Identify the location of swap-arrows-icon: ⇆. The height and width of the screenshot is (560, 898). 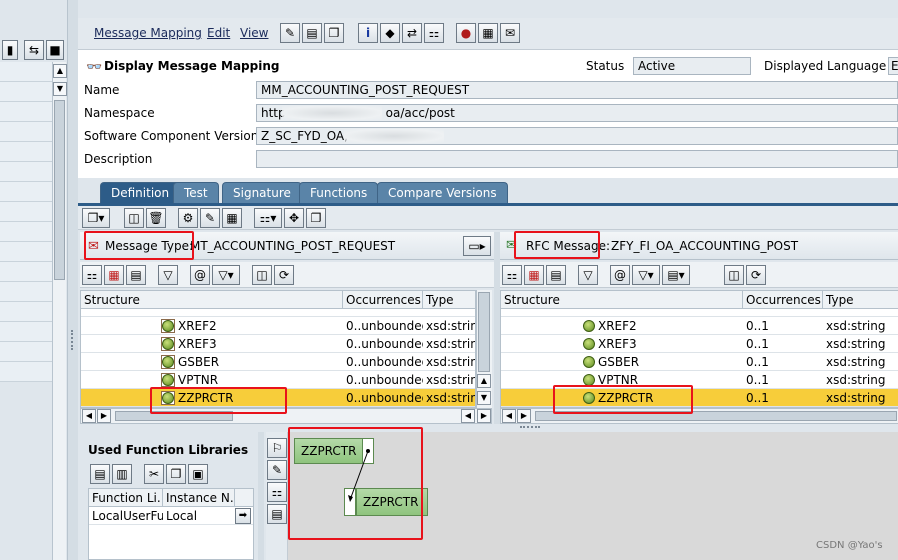
(34, 50).